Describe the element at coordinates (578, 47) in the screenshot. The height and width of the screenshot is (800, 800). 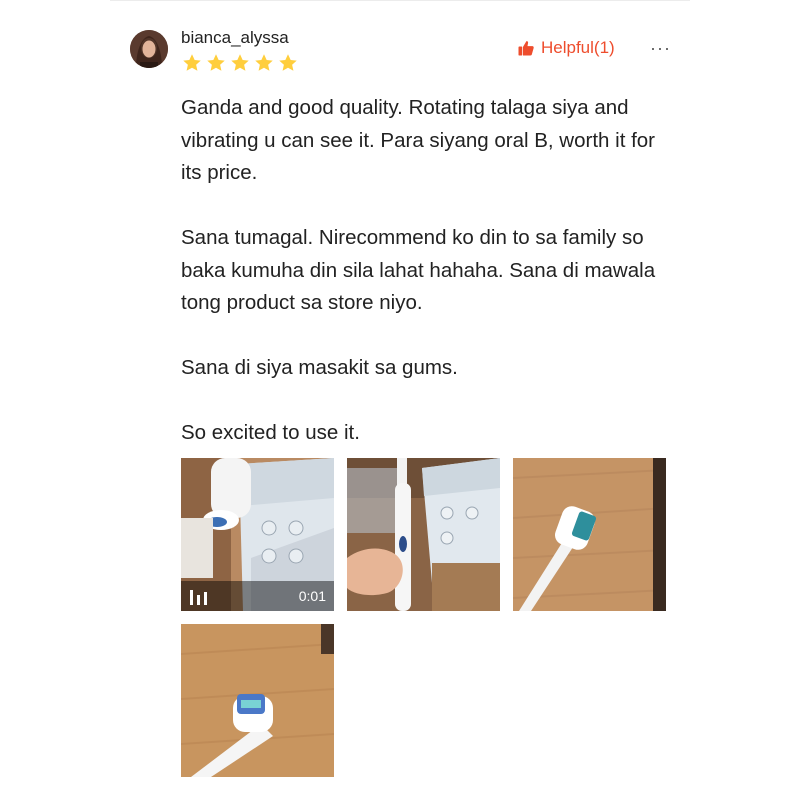
I see `helpful-label: Helpful(1)` at that location.